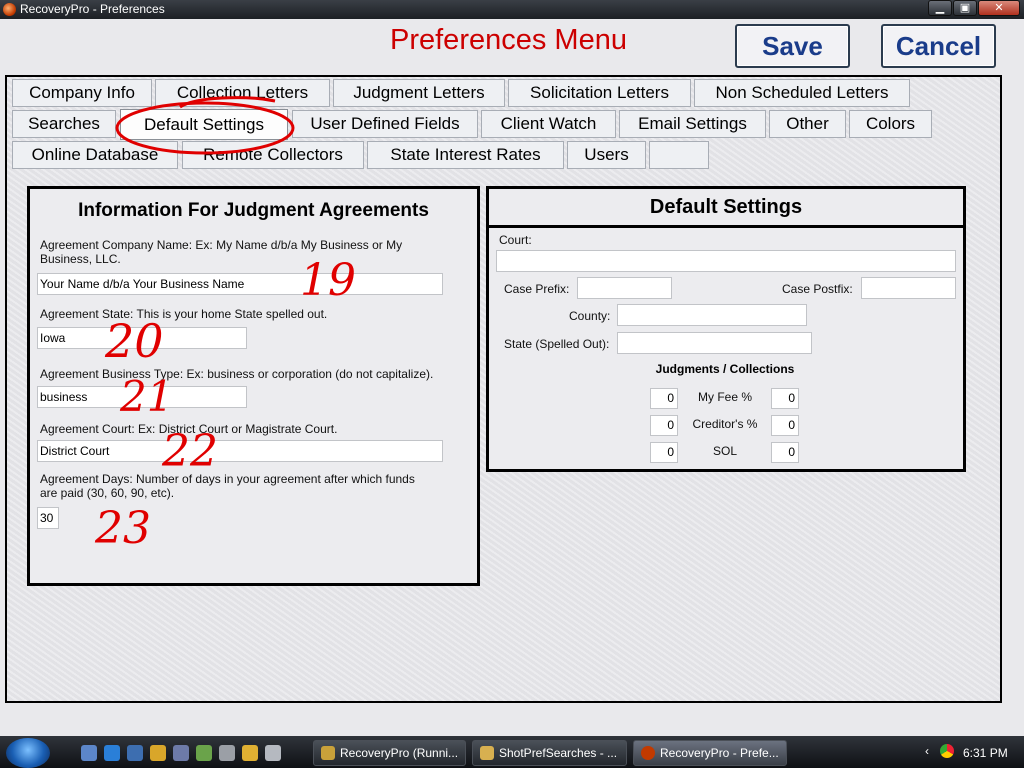  Describe the element at coordinates (190, 451) in the screenshot. I see `annotation-22: 22` at that location.